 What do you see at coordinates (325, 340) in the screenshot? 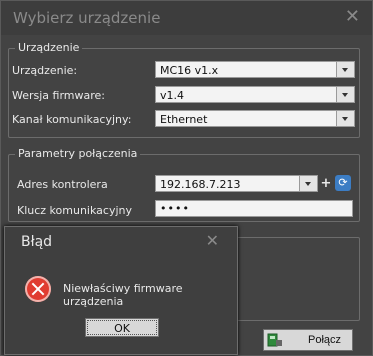
I see `connect-label: Połącz` at bounding box center [325, 340].